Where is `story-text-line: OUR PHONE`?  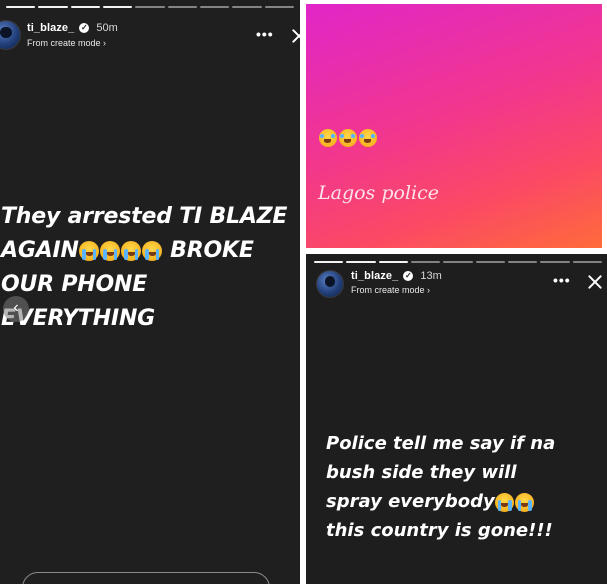
story-text-line: OUR PHONE is located at coordinates (149, 285).